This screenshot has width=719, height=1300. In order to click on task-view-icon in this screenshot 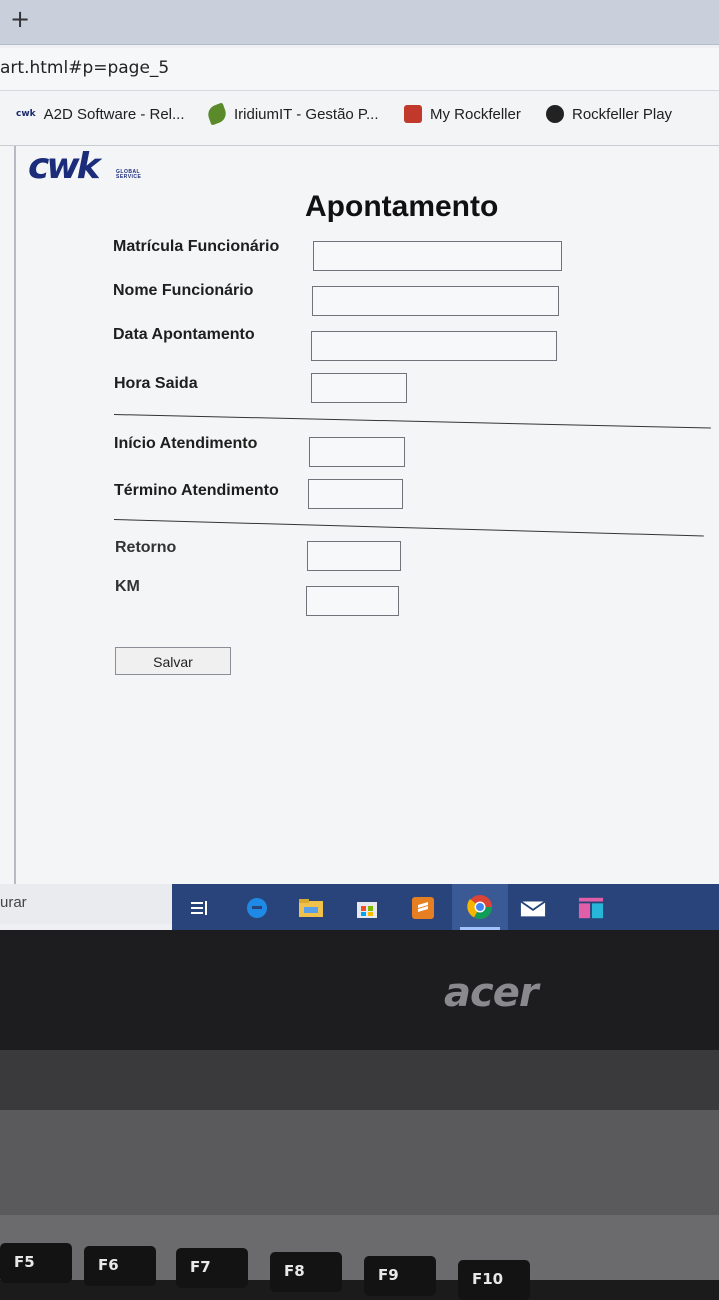, I will do `click(199, 908)`.